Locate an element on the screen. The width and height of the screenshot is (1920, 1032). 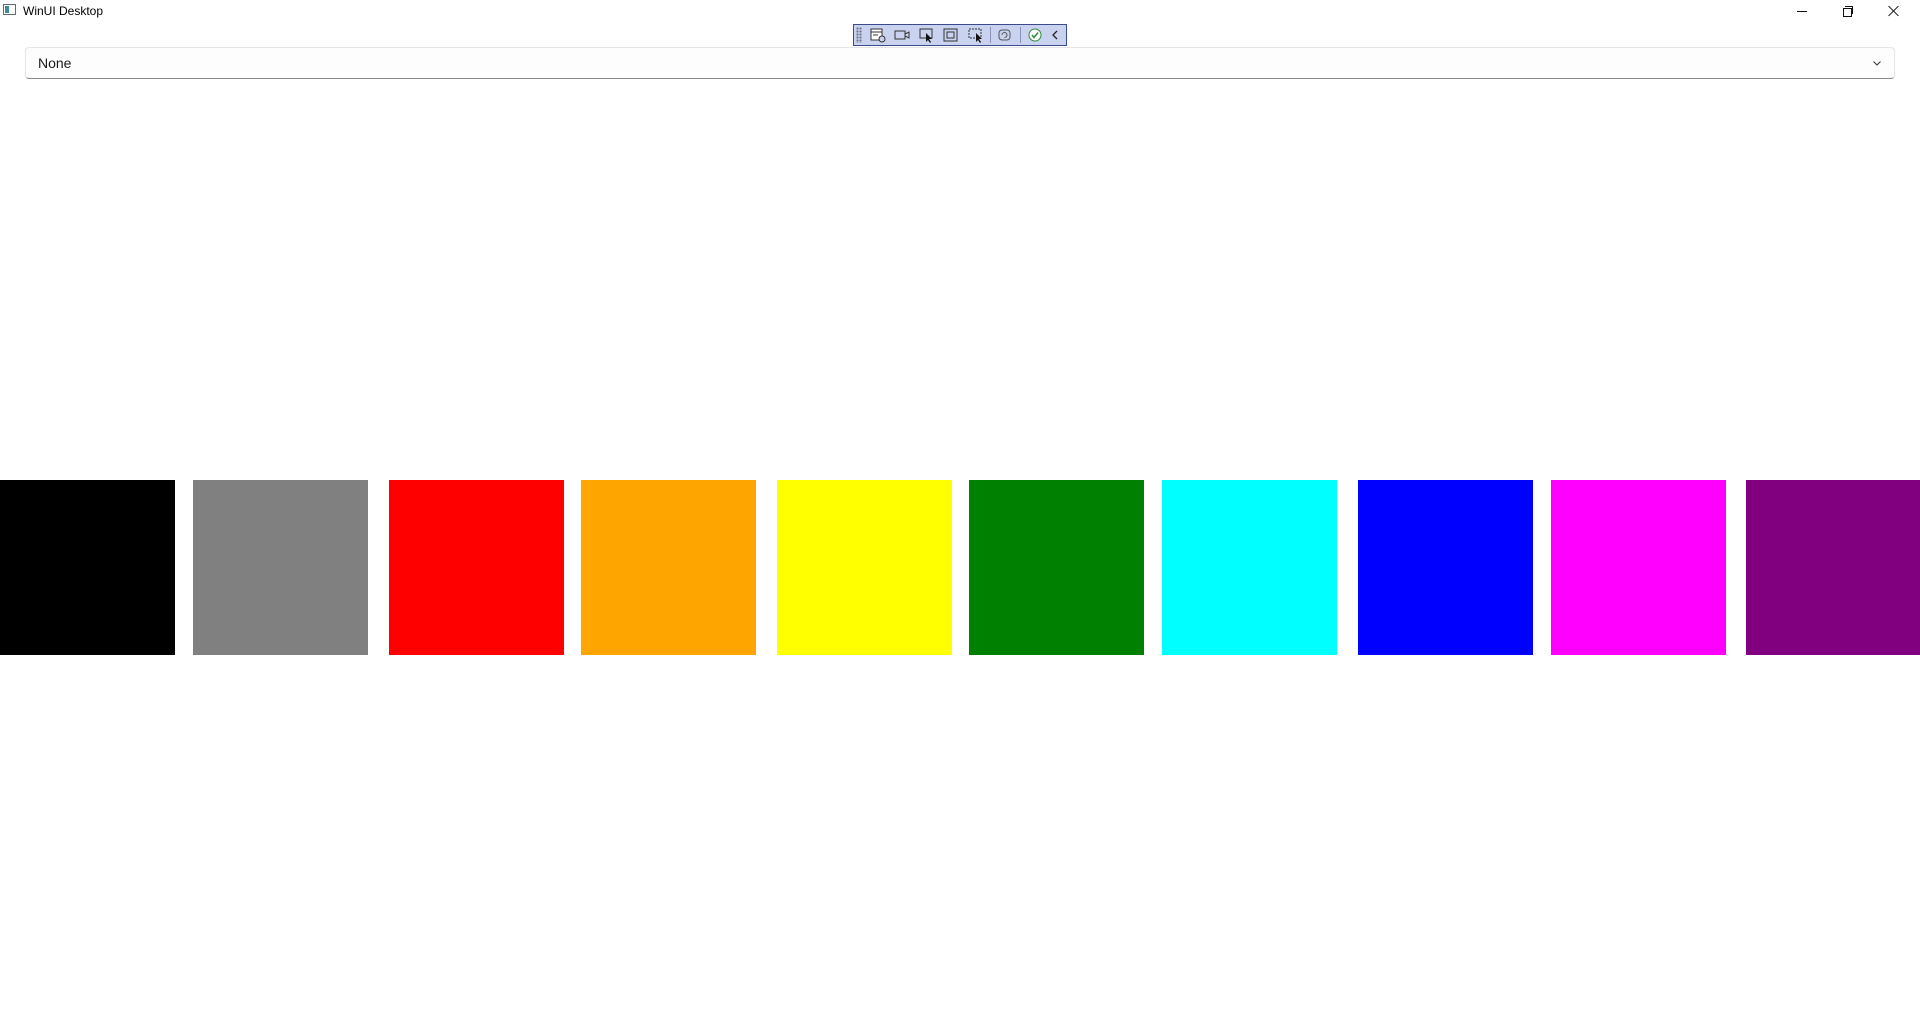
live-visual-tree-icon is located at coordinates (878, 35).